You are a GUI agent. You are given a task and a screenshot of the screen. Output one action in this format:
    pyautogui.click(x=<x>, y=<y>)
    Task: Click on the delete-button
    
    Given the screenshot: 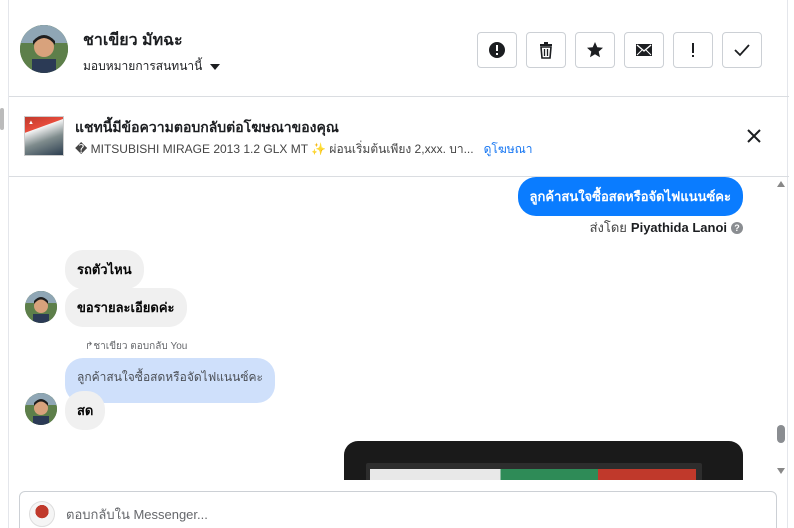 What is the action you would take?
    pyautogui.click(x=546, y=50)
    